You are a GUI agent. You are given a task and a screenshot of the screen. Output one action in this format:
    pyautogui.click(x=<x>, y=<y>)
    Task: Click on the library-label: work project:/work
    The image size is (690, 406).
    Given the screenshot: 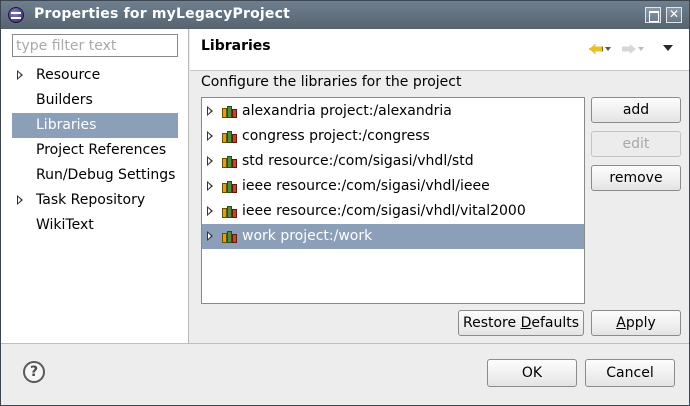 What is the action you would take?
    pyautogui.click(x=307, y=236)
    